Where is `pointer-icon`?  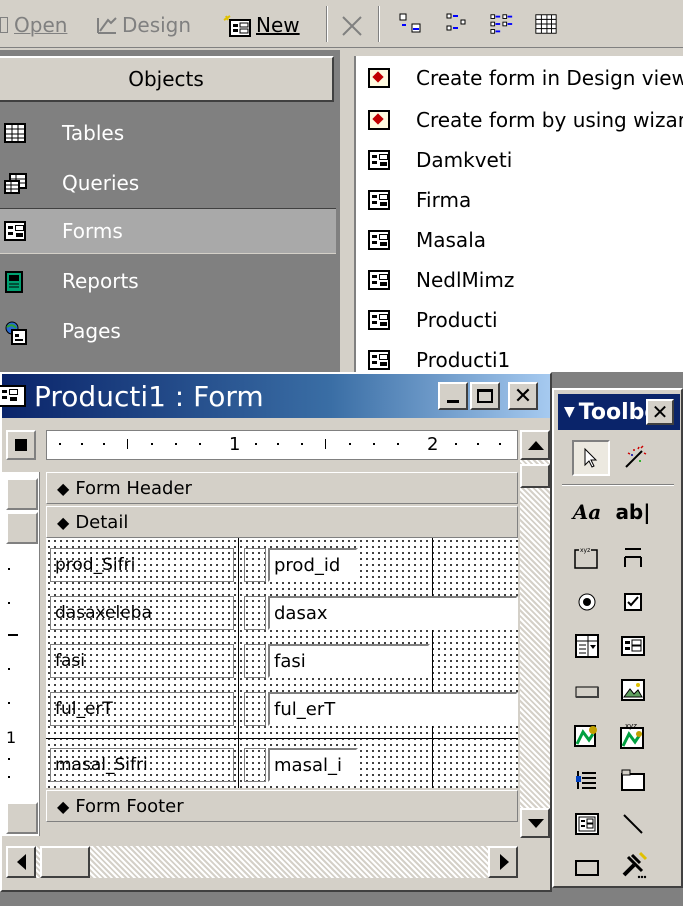 pointer-icon is located at coordinates (591, 457).